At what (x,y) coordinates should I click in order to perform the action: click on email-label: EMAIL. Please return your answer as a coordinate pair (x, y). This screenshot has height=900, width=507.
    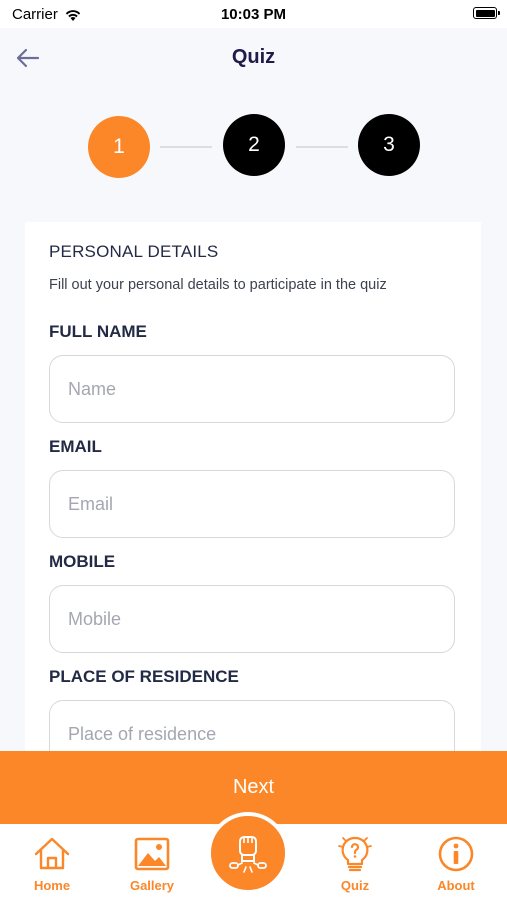
    Looking at the image, I should click on (75, 446).